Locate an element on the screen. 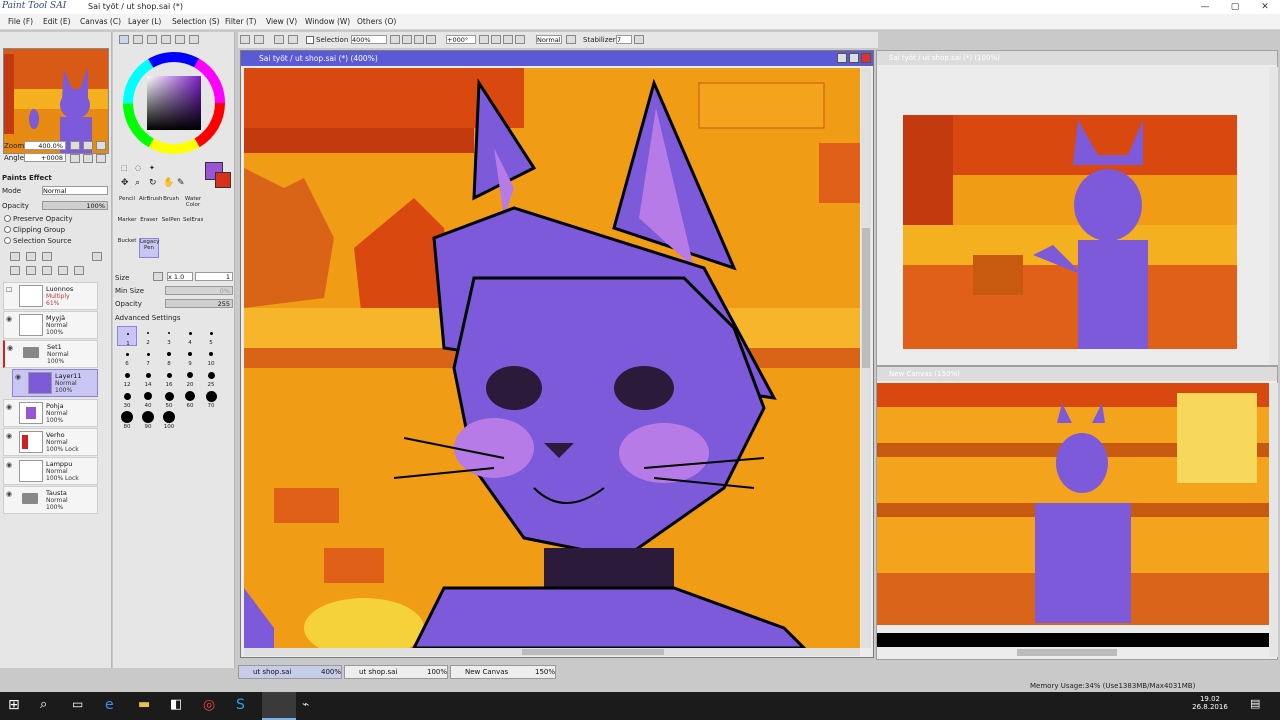 The width and height of the screenshot is (1280, 720). visibility-checkbox: ☐ is located at coordinates (11, 290).